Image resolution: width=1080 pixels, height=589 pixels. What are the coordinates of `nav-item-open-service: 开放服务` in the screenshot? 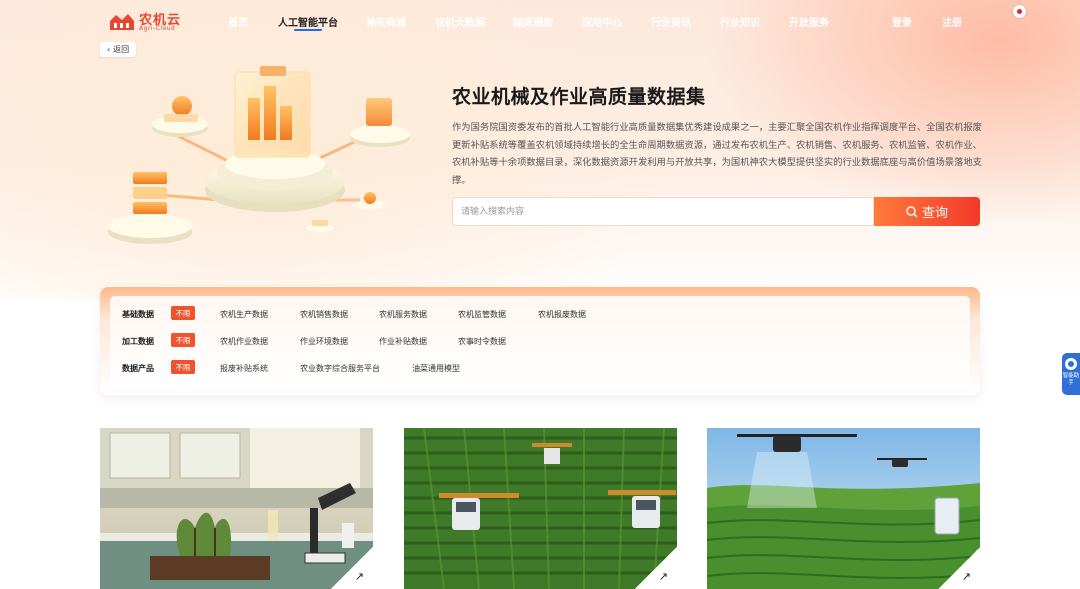 It's located at (809, 21).